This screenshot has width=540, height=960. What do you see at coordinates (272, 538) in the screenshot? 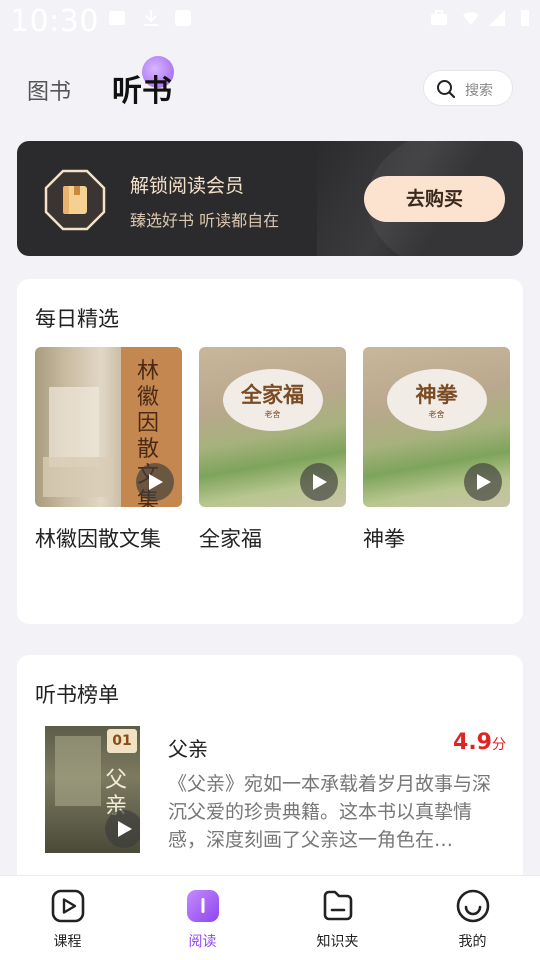
I see `book-title: 全家福` at bounding box center [272, 538].